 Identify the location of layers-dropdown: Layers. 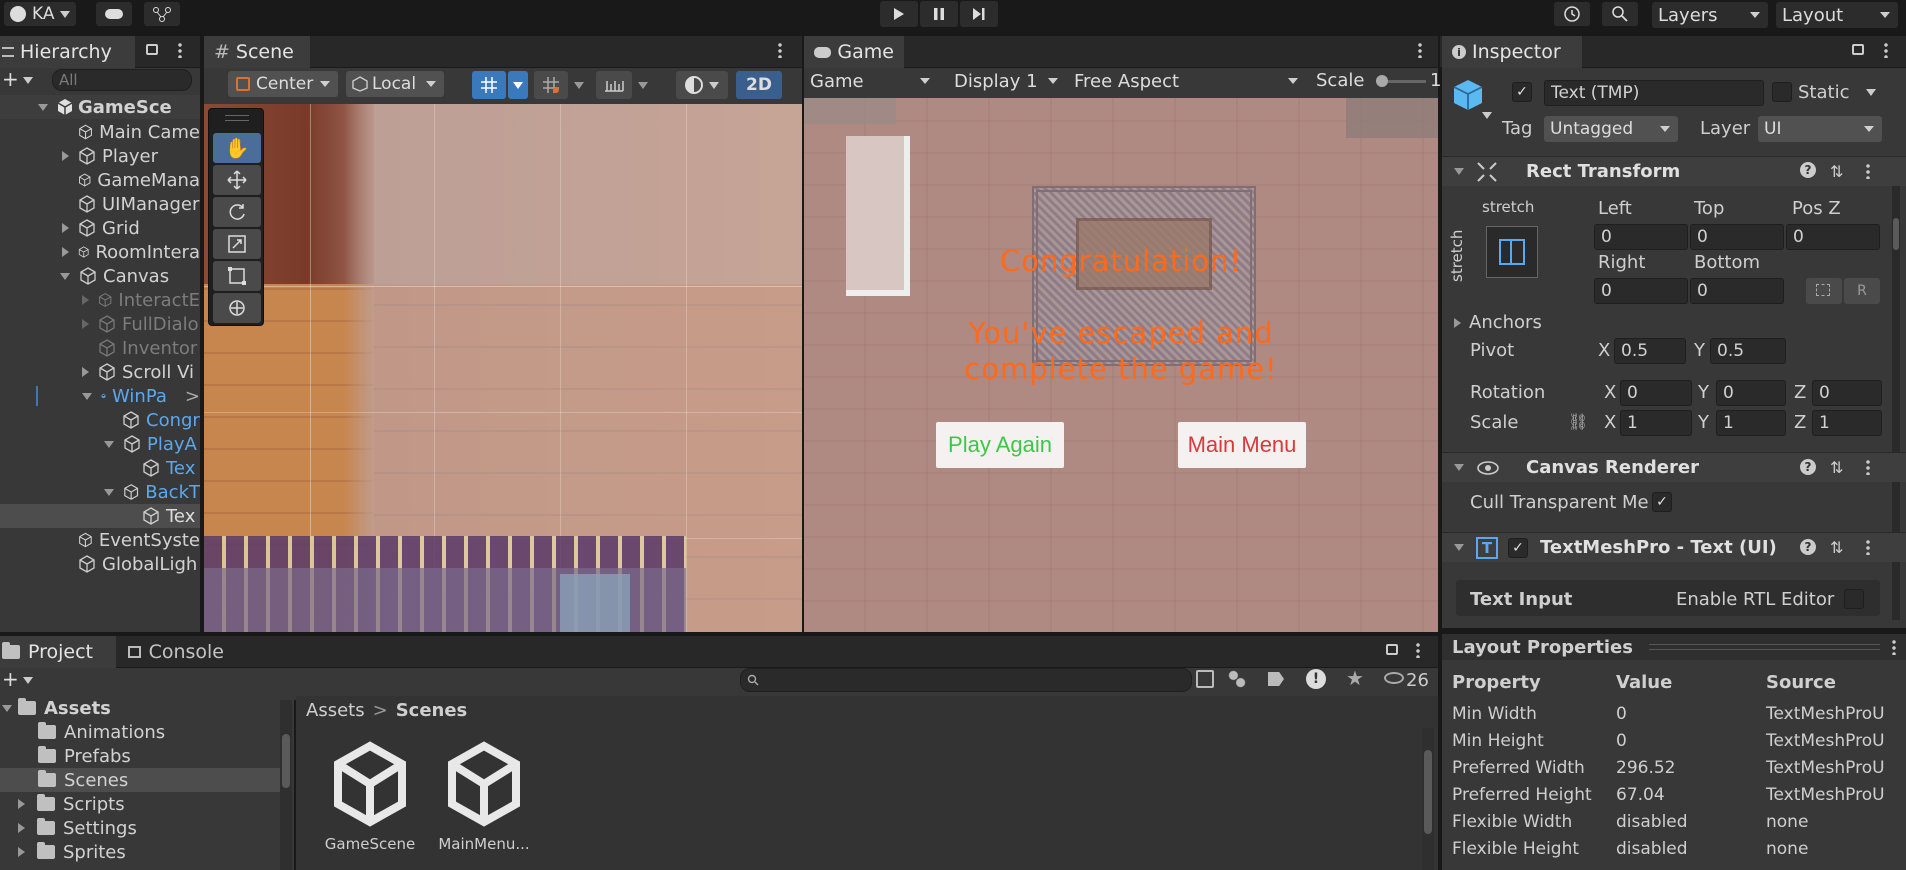
(1710, 15).